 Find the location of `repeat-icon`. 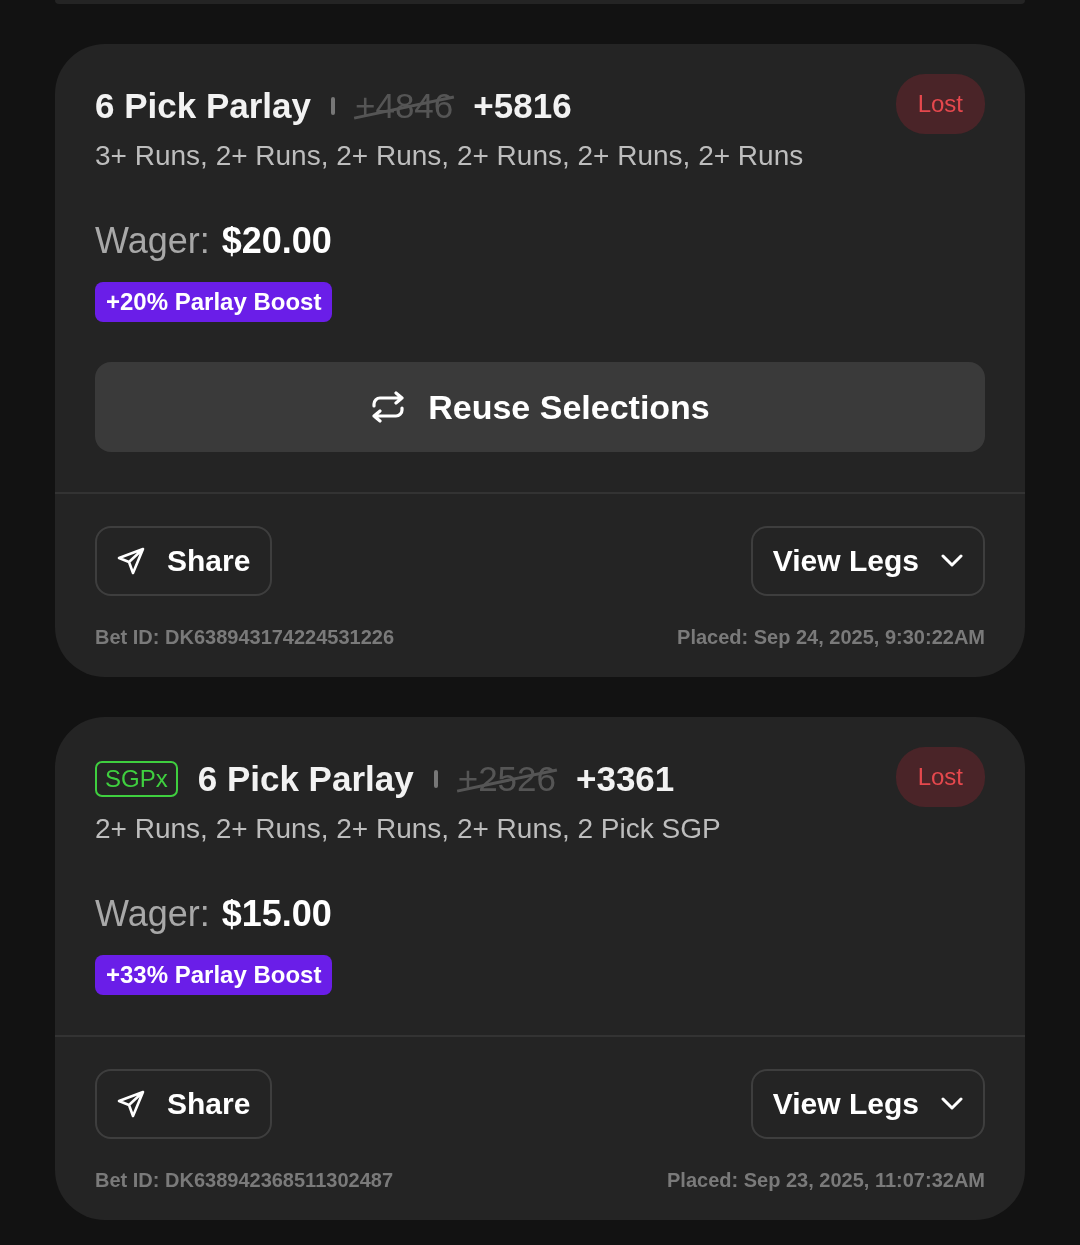

repeat-icon is located at coordinates (388, 407).